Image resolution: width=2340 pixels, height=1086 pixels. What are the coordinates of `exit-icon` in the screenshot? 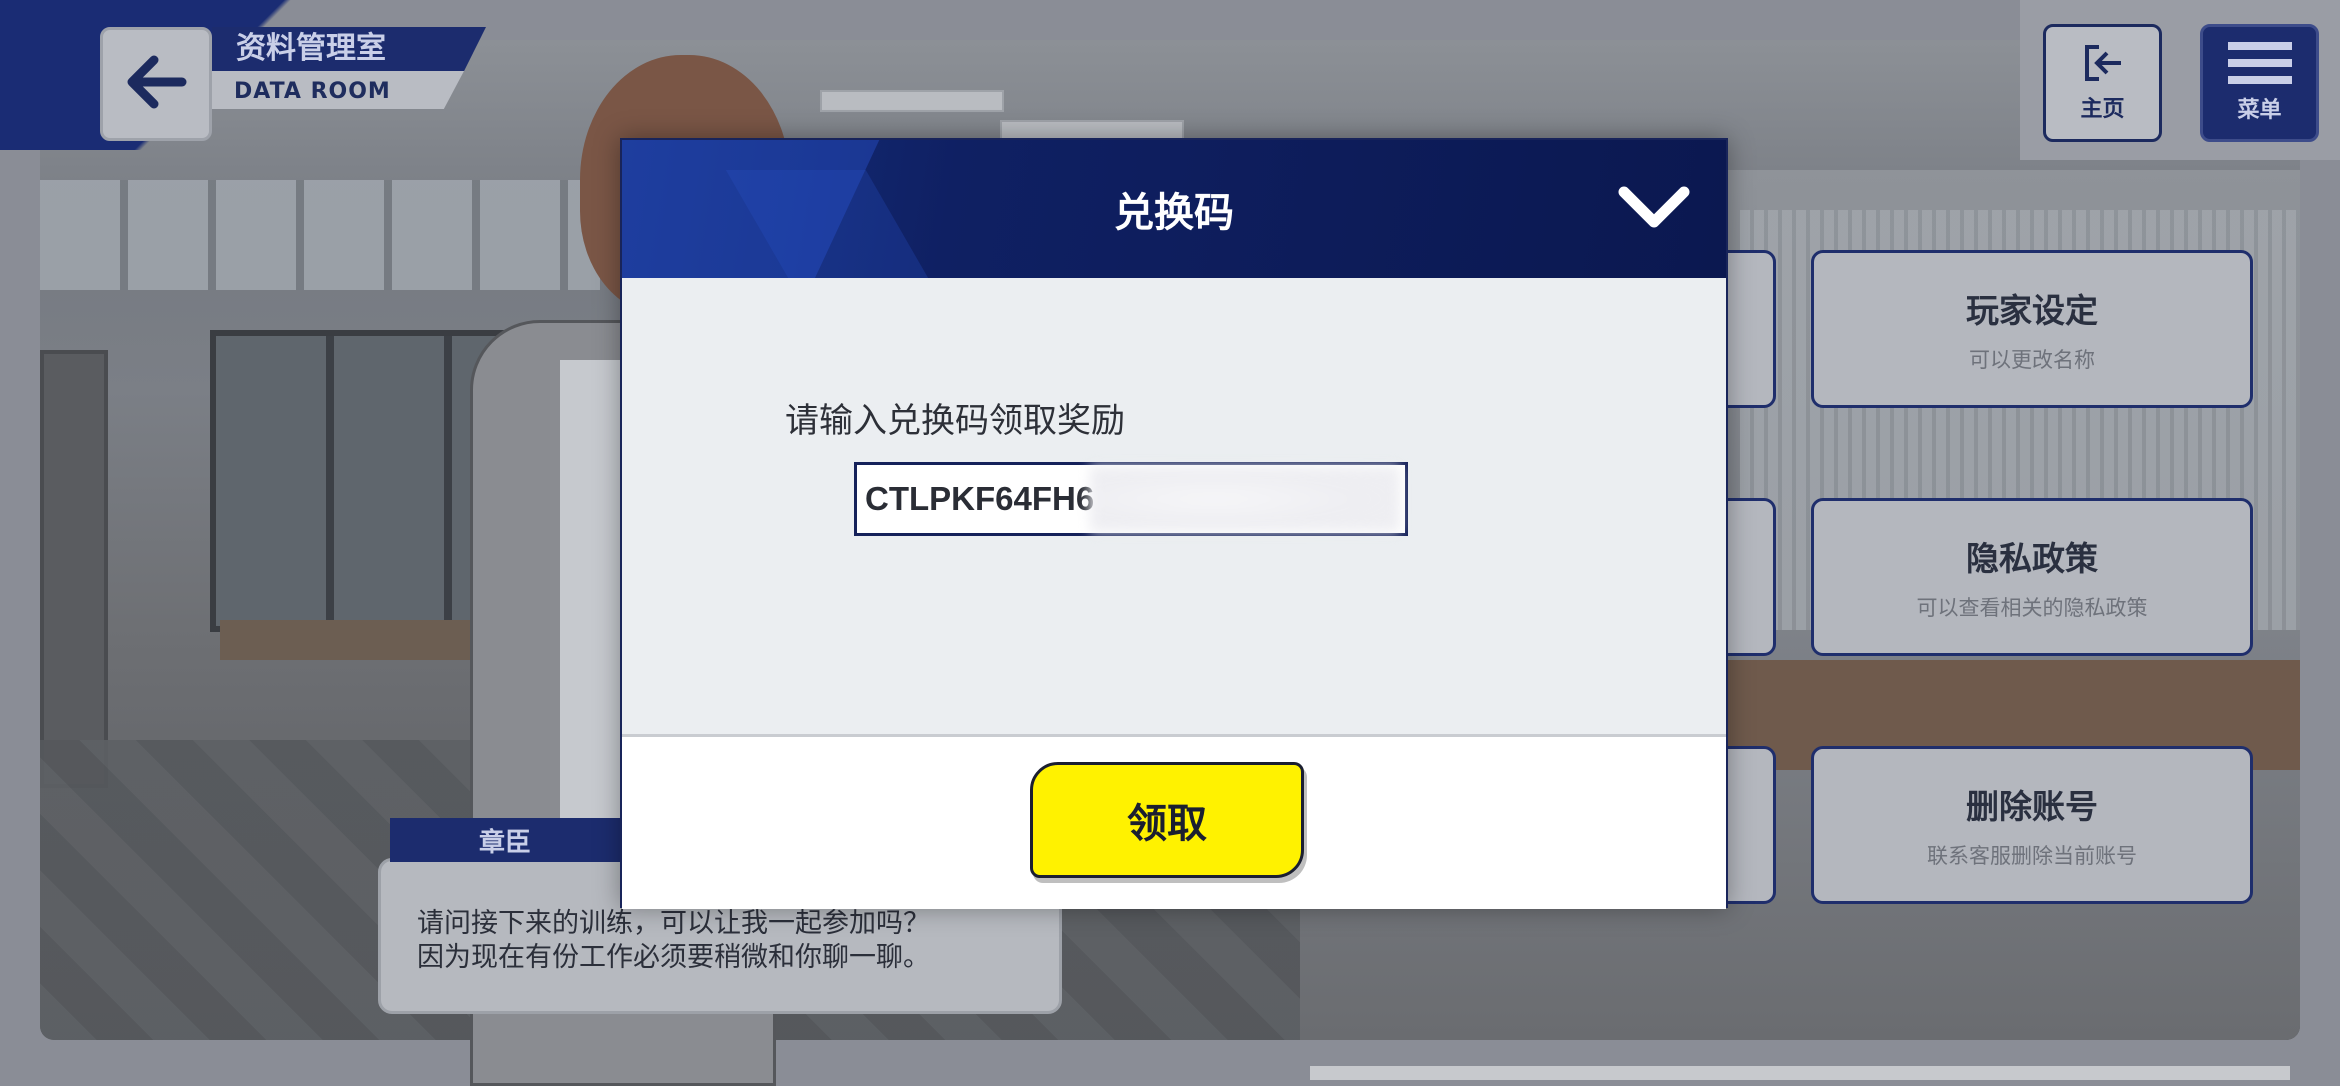 It's located at (2103, 65).